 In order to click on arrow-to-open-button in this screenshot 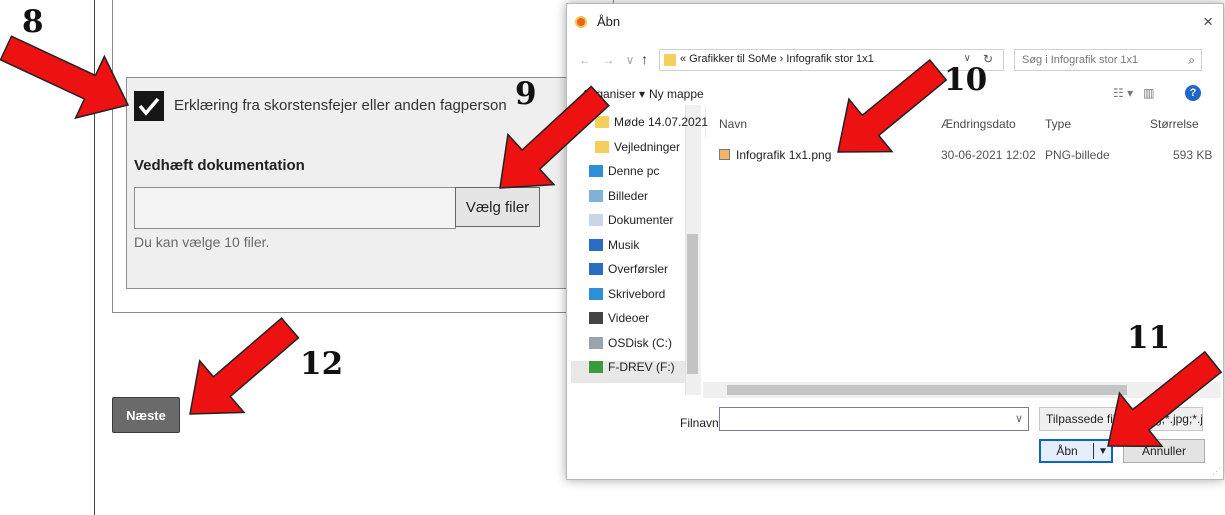, I will do `click(1165, 399)`.